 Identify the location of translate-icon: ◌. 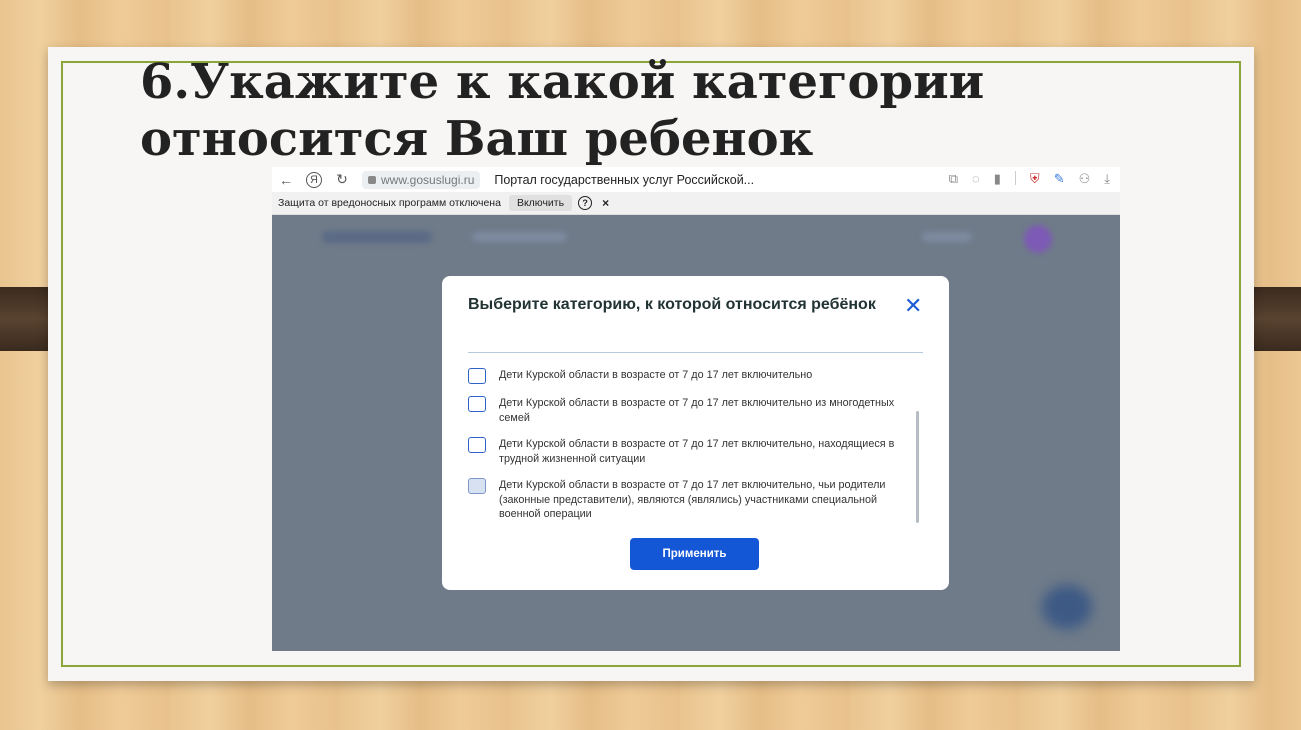
(976, 179).